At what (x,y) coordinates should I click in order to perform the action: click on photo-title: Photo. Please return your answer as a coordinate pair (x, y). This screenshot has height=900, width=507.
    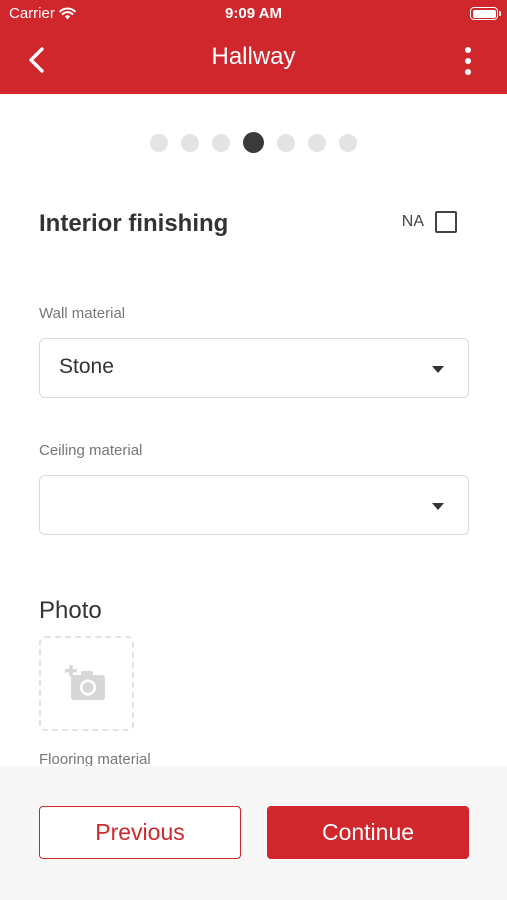
    Looking at the image, I should click on (70, 610).